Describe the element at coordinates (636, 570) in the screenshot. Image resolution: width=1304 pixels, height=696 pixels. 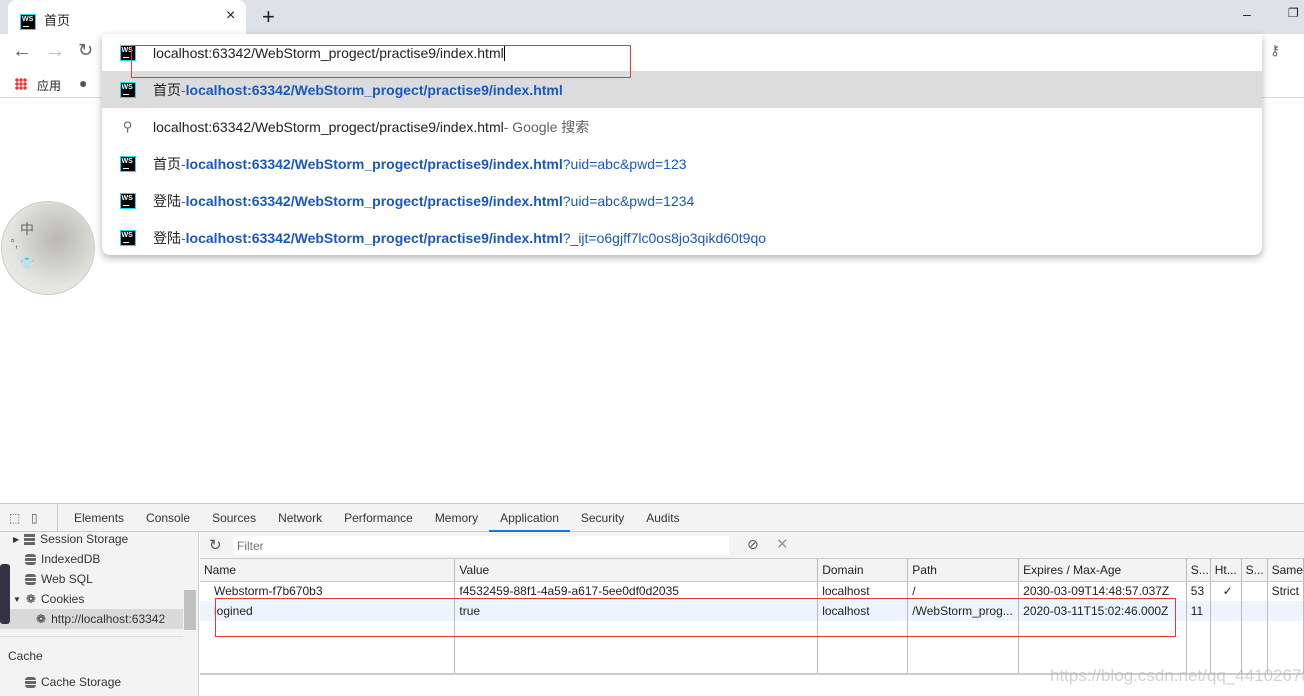
I see `column-header: Value` at that location.